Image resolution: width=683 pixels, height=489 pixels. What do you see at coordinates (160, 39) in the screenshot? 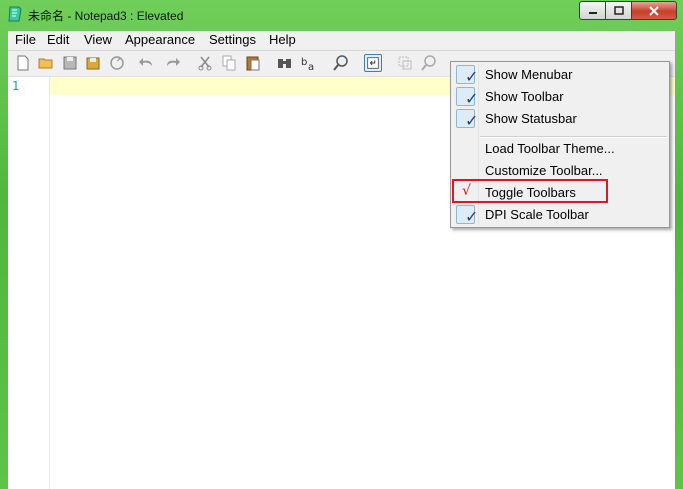
I see `menu-appearance: Appearance` at bounding box center [160, 39].